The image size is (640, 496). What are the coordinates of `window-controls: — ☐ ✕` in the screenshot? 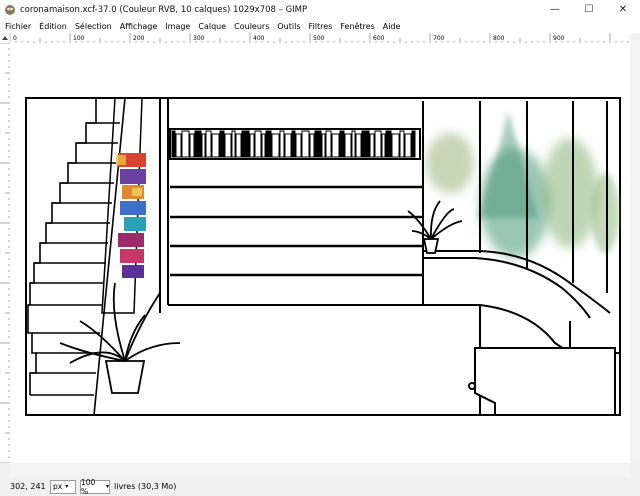 It's located at (589, 9).